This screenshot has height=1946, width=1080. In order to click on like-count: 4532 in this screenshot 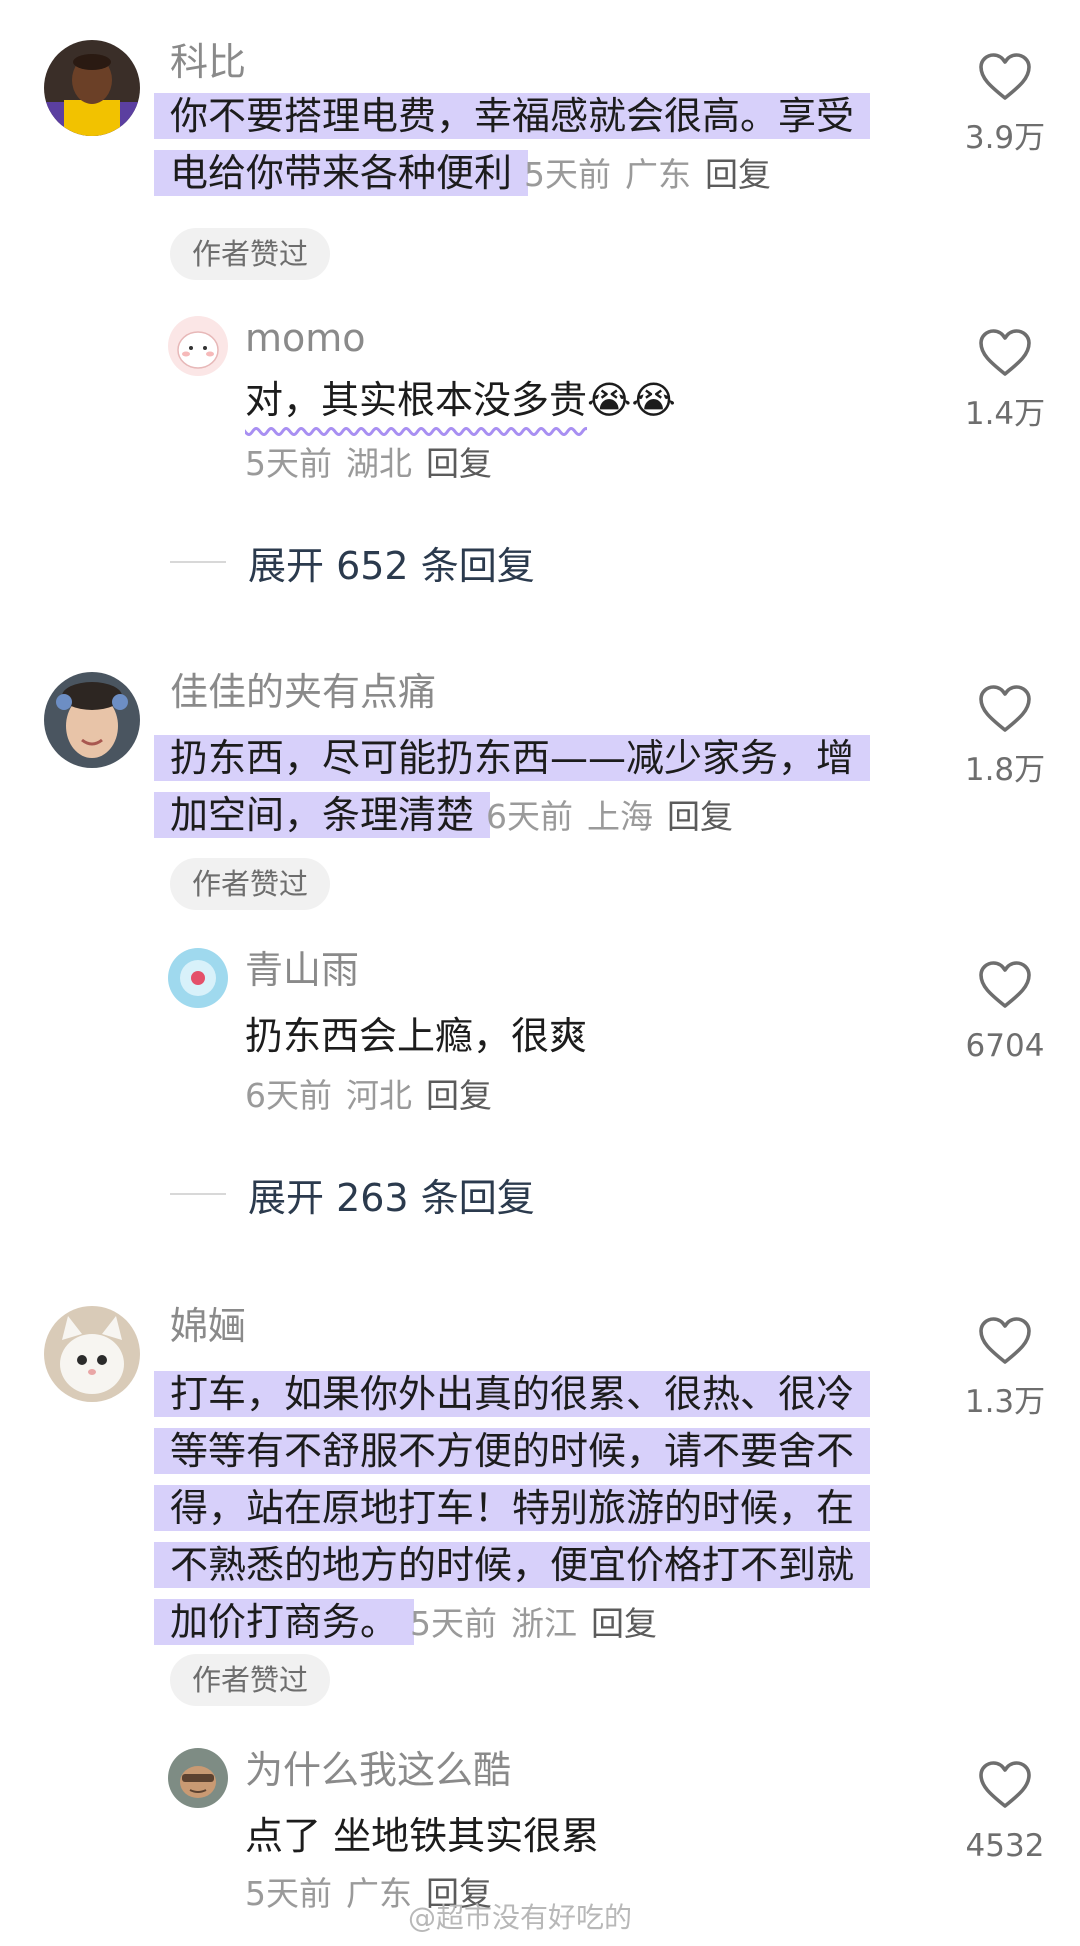, I will do `click(1005, 1846)`.